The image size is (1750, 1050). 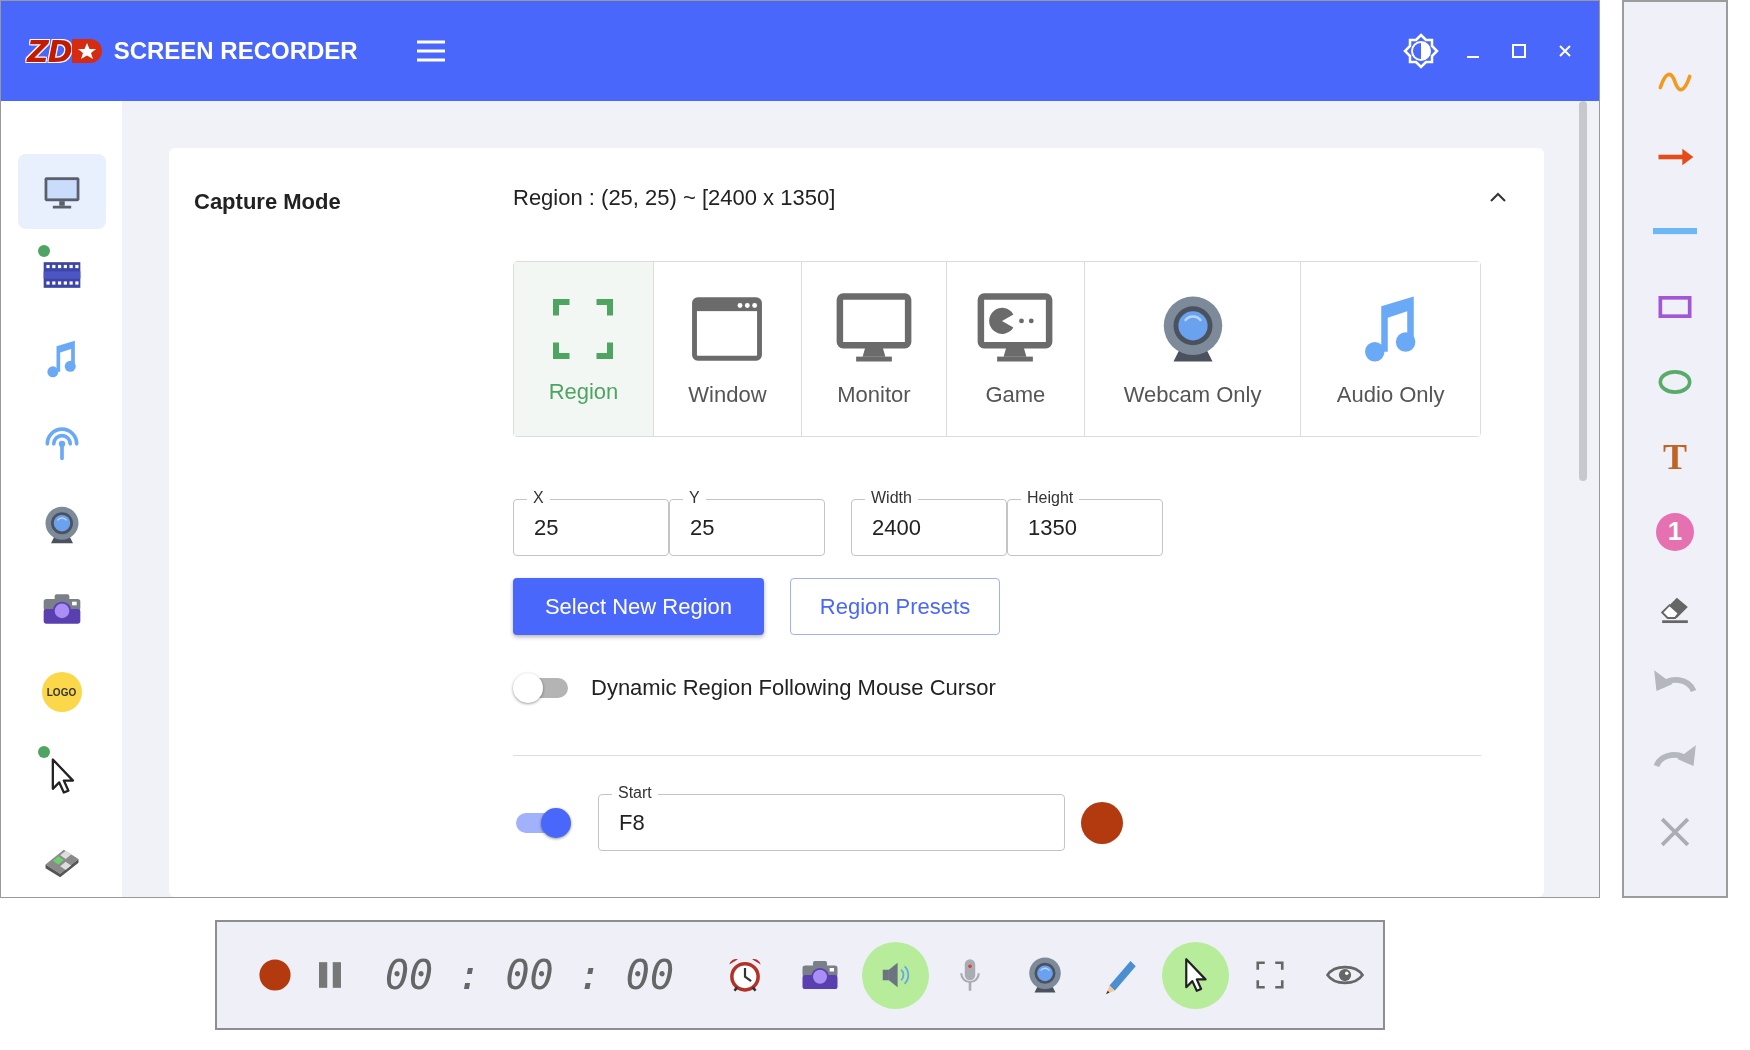 What do you see at coordinates (638, 606) in the screenshot?
I see `select-region-button: Select New Region` at bounding box center [638, 606].